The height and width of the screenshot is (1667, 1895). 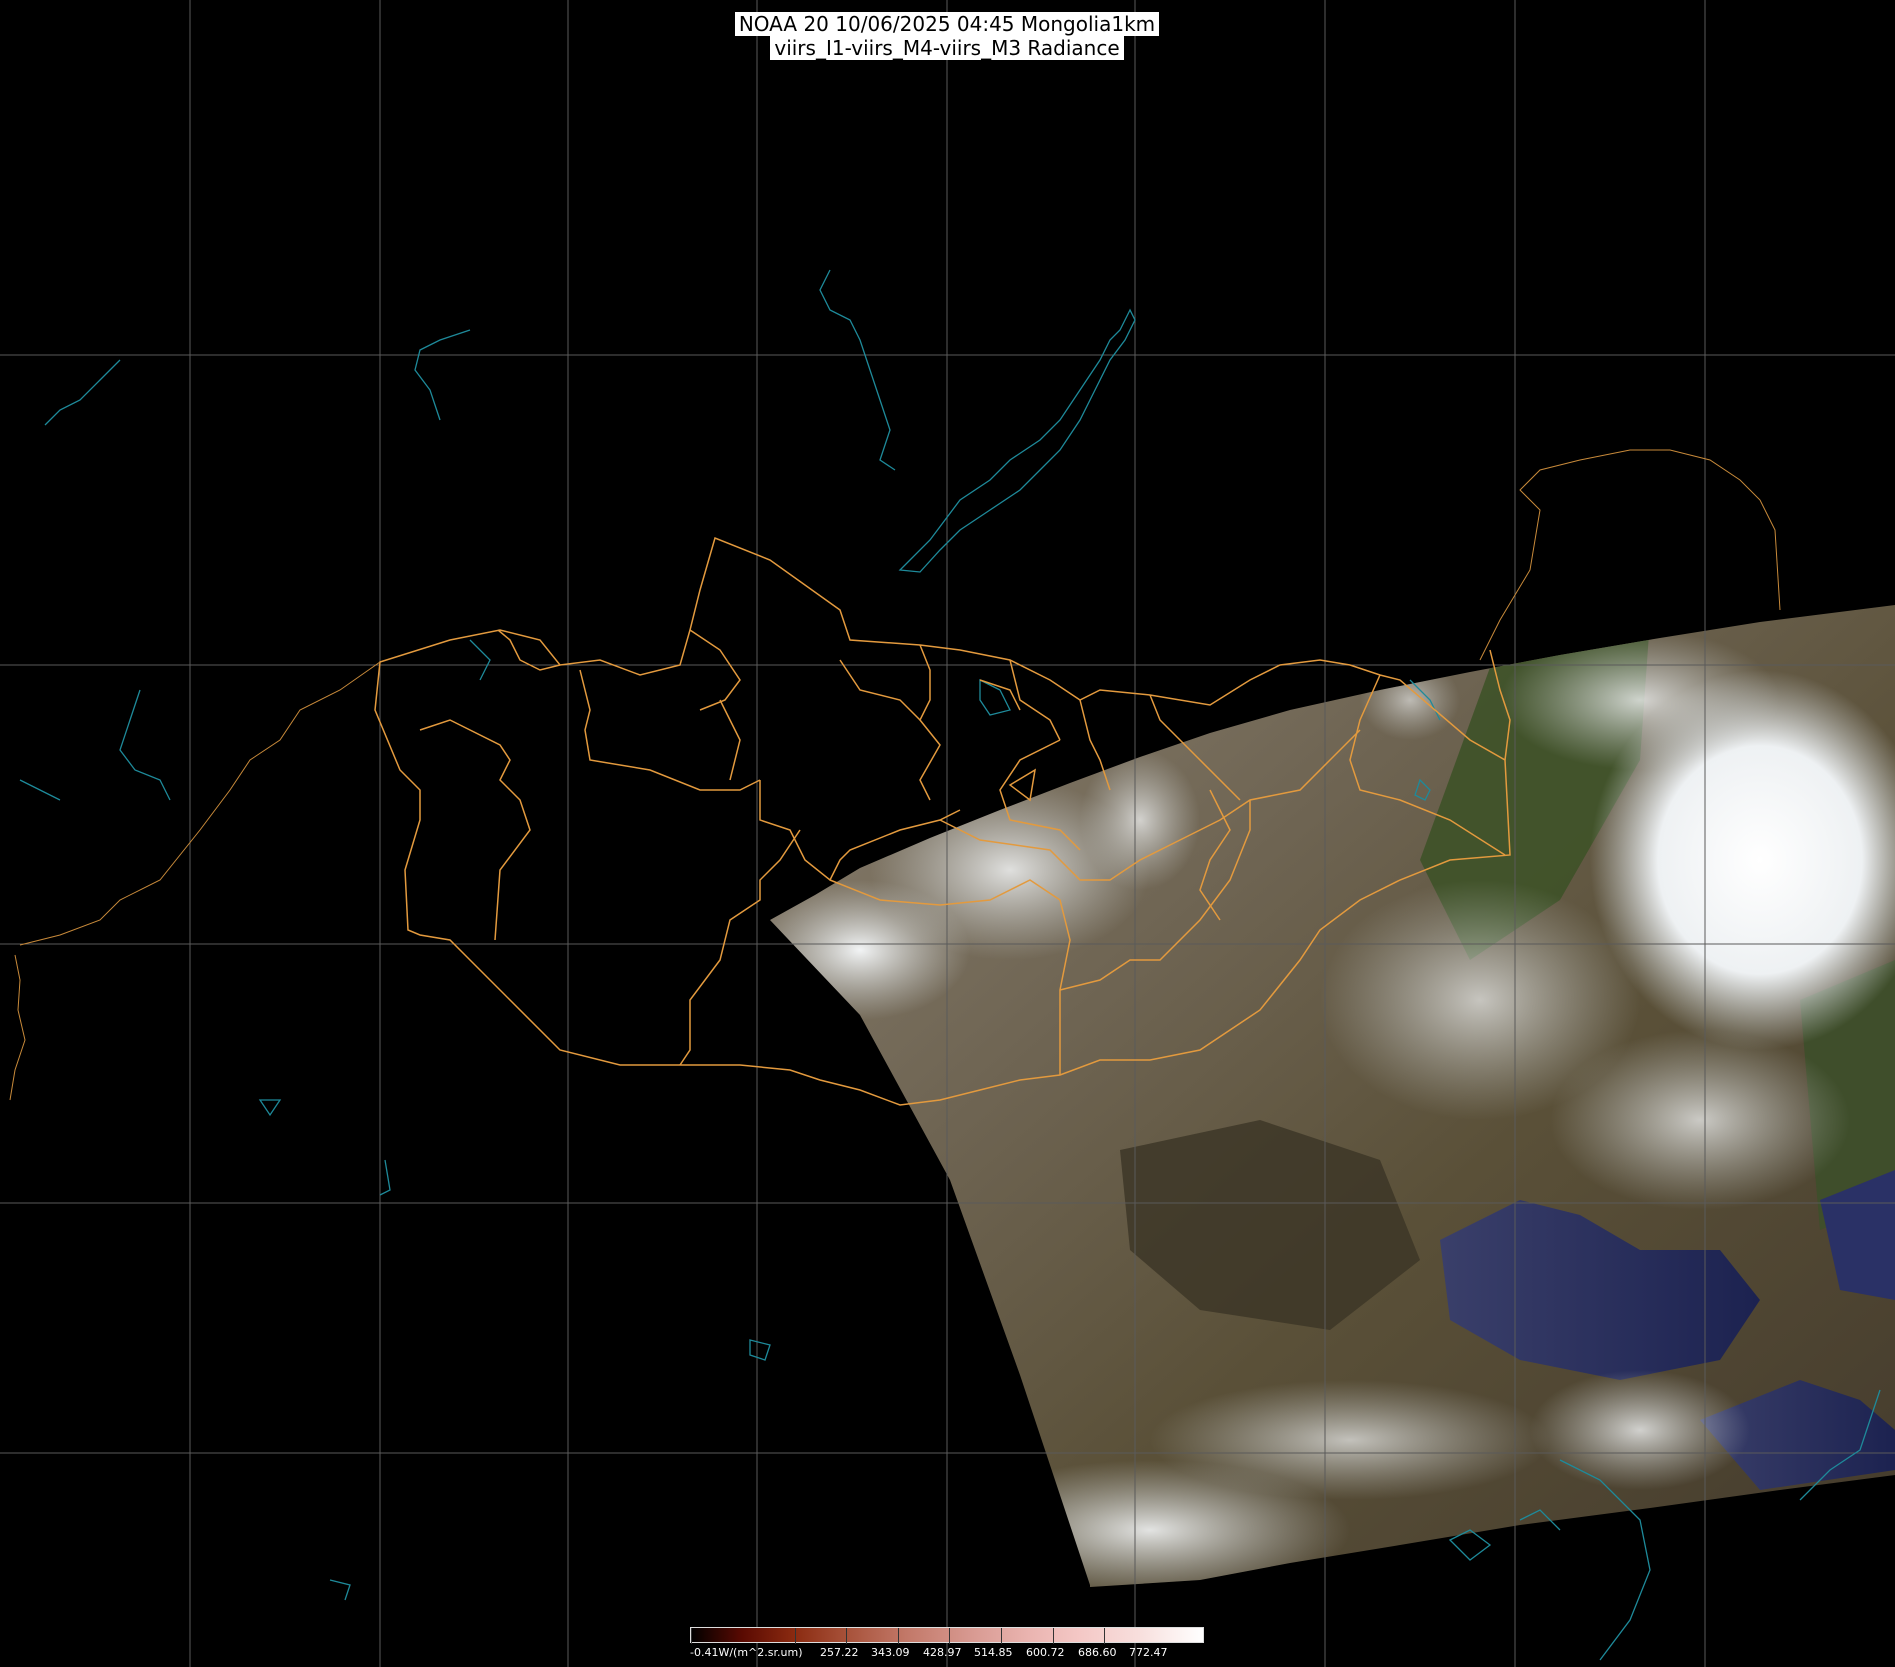 What do you see at coordinates (947, 24) in the screenshot?
I see `title-line-1: NOAA 20 10/06/2025 04:45 Mongolia1km` at bounding box center [947, 24].